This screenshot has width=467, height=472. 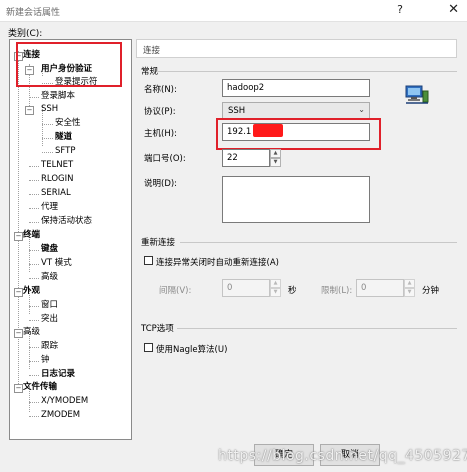 I want to click on auto-reconnect-checkbox, so click(x=148, y=260).